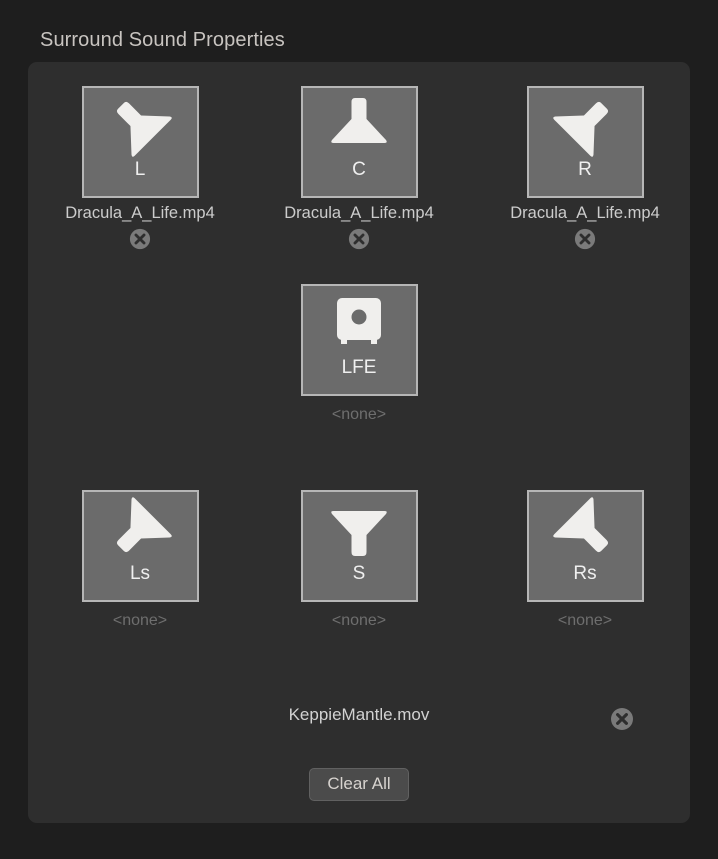 The image size is (718, 859). I want to click on speaker-slot-l: L Dracula_A_Life.mp4, so click(140, 168).